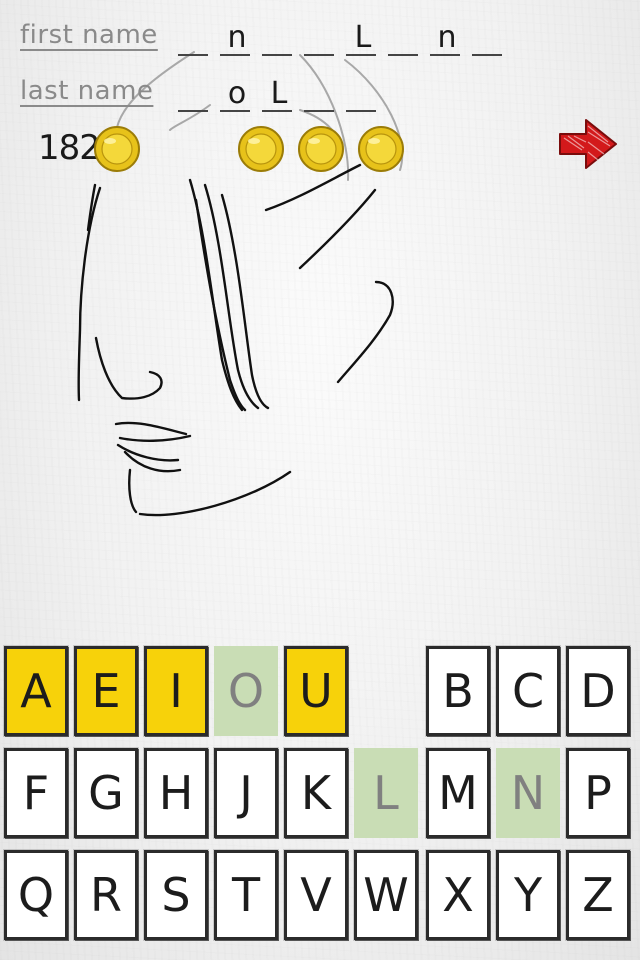  Describe the element at coordinates (36, 691) in the screenshot. I see `key-a: A` at that location.